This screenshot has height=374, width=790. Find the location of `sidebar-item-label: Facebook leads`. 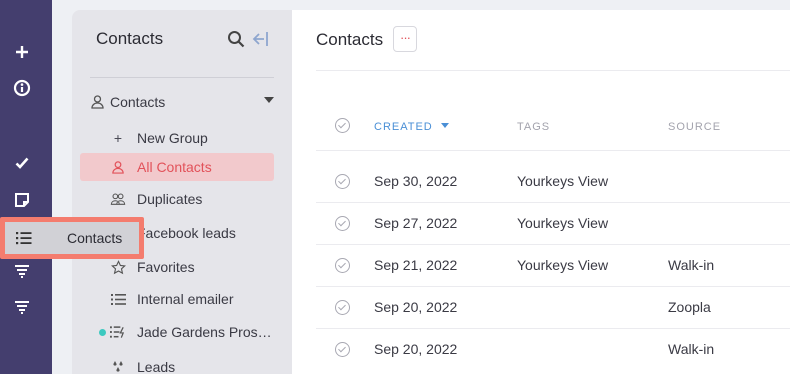

sidebar-item-label: Facebook leads is located at coordinates (186, 233).